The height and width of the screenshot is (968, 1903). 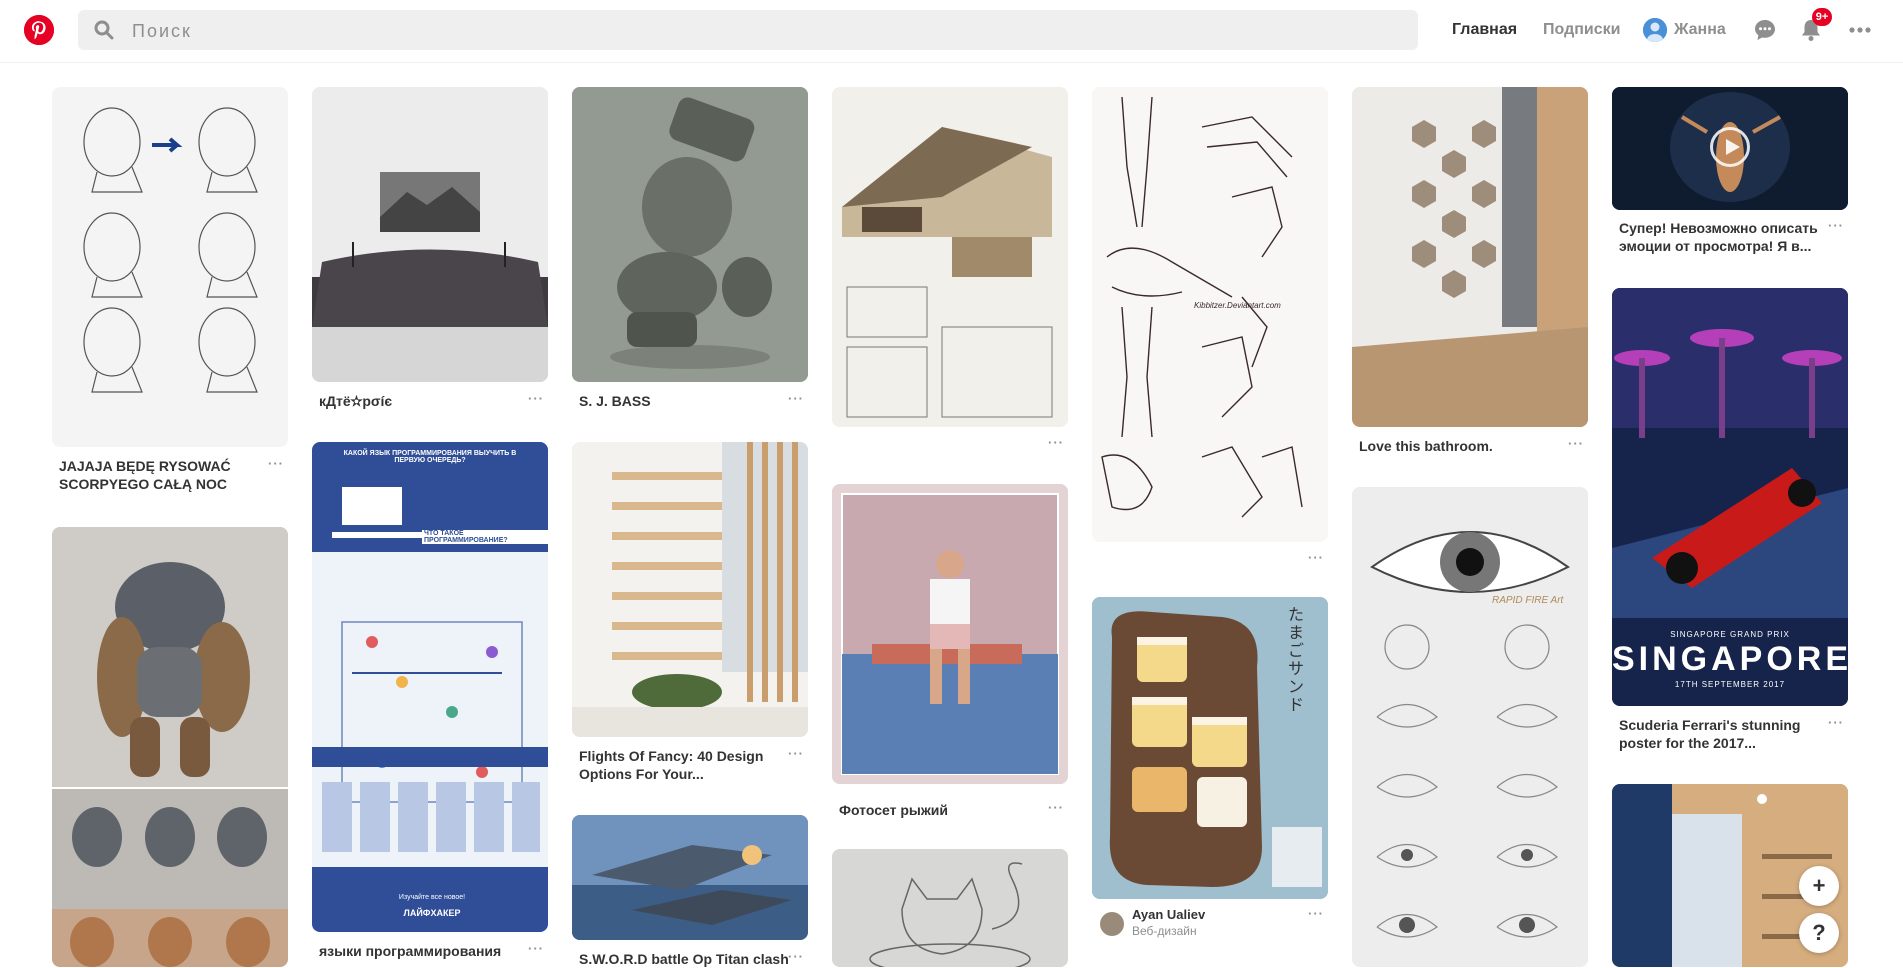 What do you see at coordinates (1237, 305) in the screenshot?
I see `image-watermark: Kibbitzer.Deviantart.com` at bounding box center [1237, 305].